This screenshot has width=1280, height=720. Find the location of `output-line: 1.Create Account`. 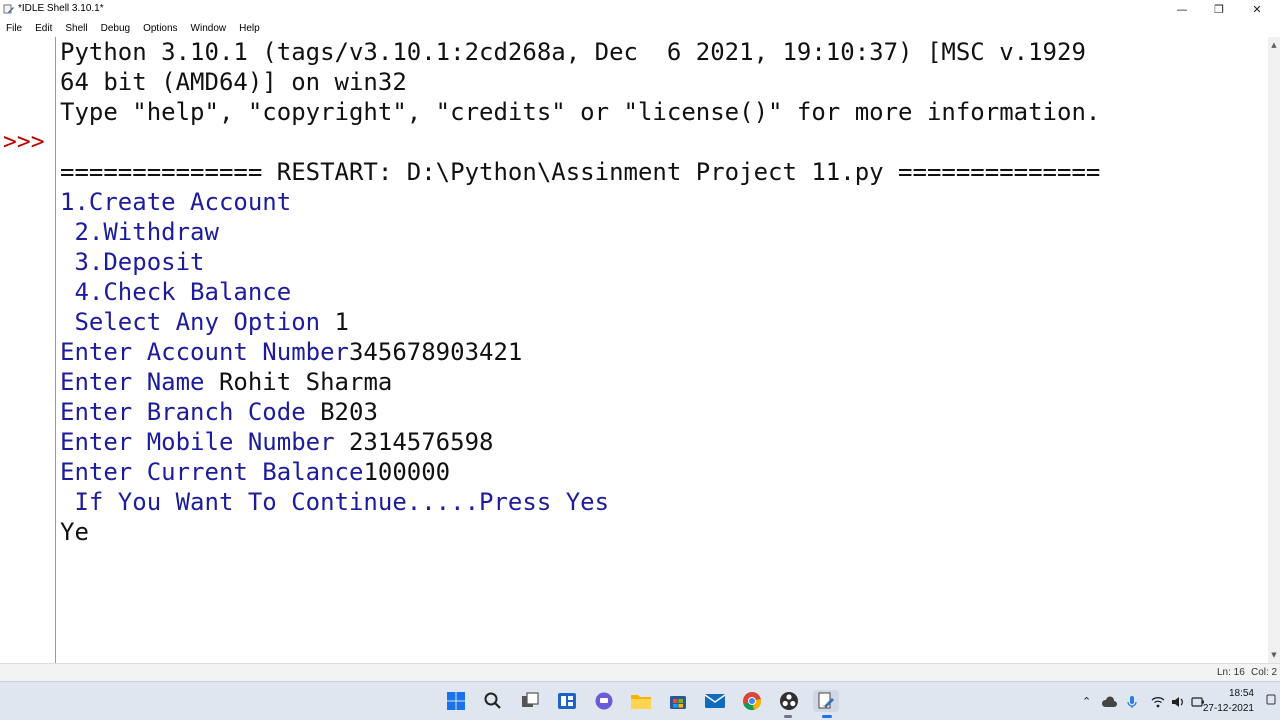

output-line: 1.Create Account is located at coordinates (175, 202).